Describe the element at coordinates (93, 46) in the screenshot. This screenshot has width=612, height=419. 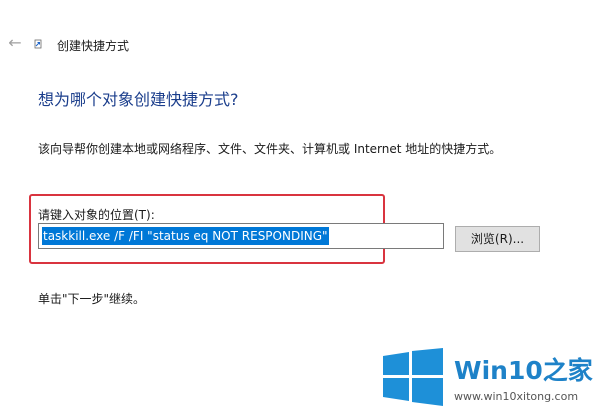
I see `wizard-title: 创建快捷方式` at that location.